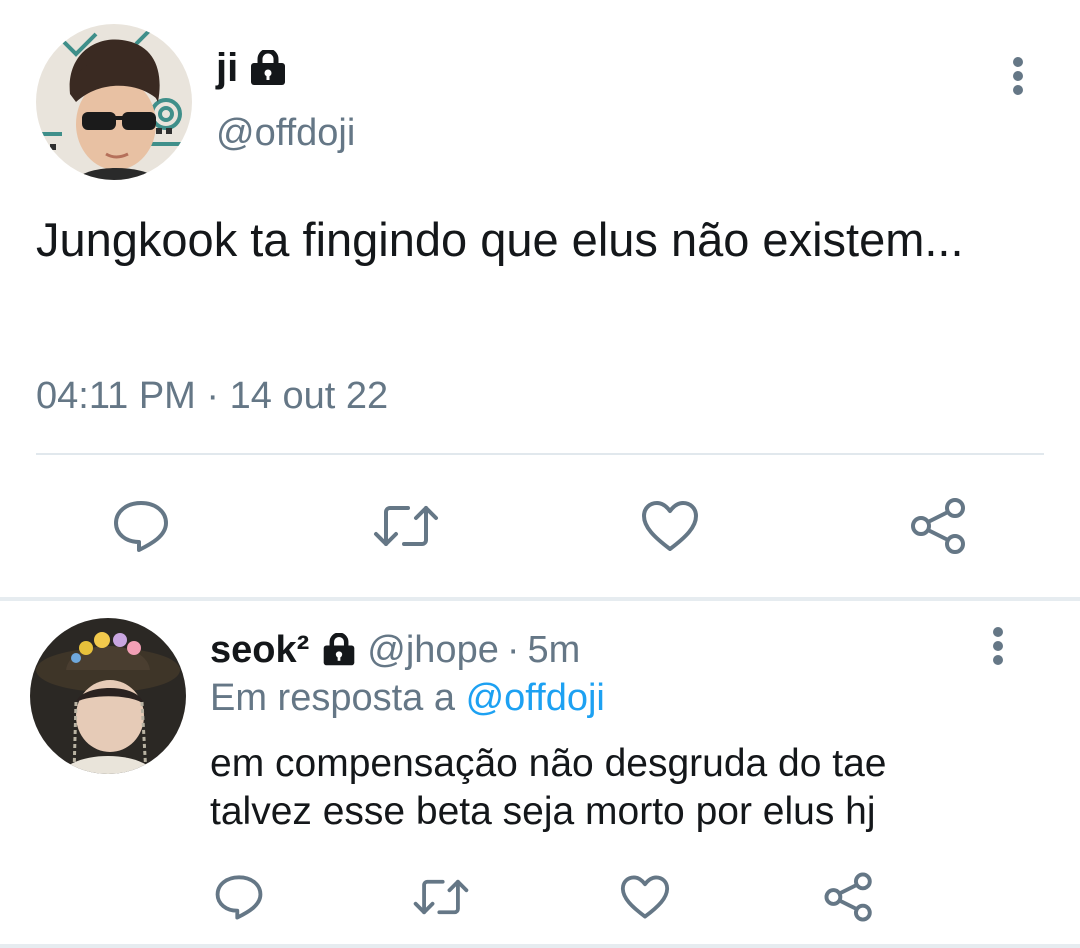 This screenshot has width=1080, height=948. What do you see at coordinates (259, 650) in the screenshot?
I see `display-name: seok²` at bounding box center [259, 650].